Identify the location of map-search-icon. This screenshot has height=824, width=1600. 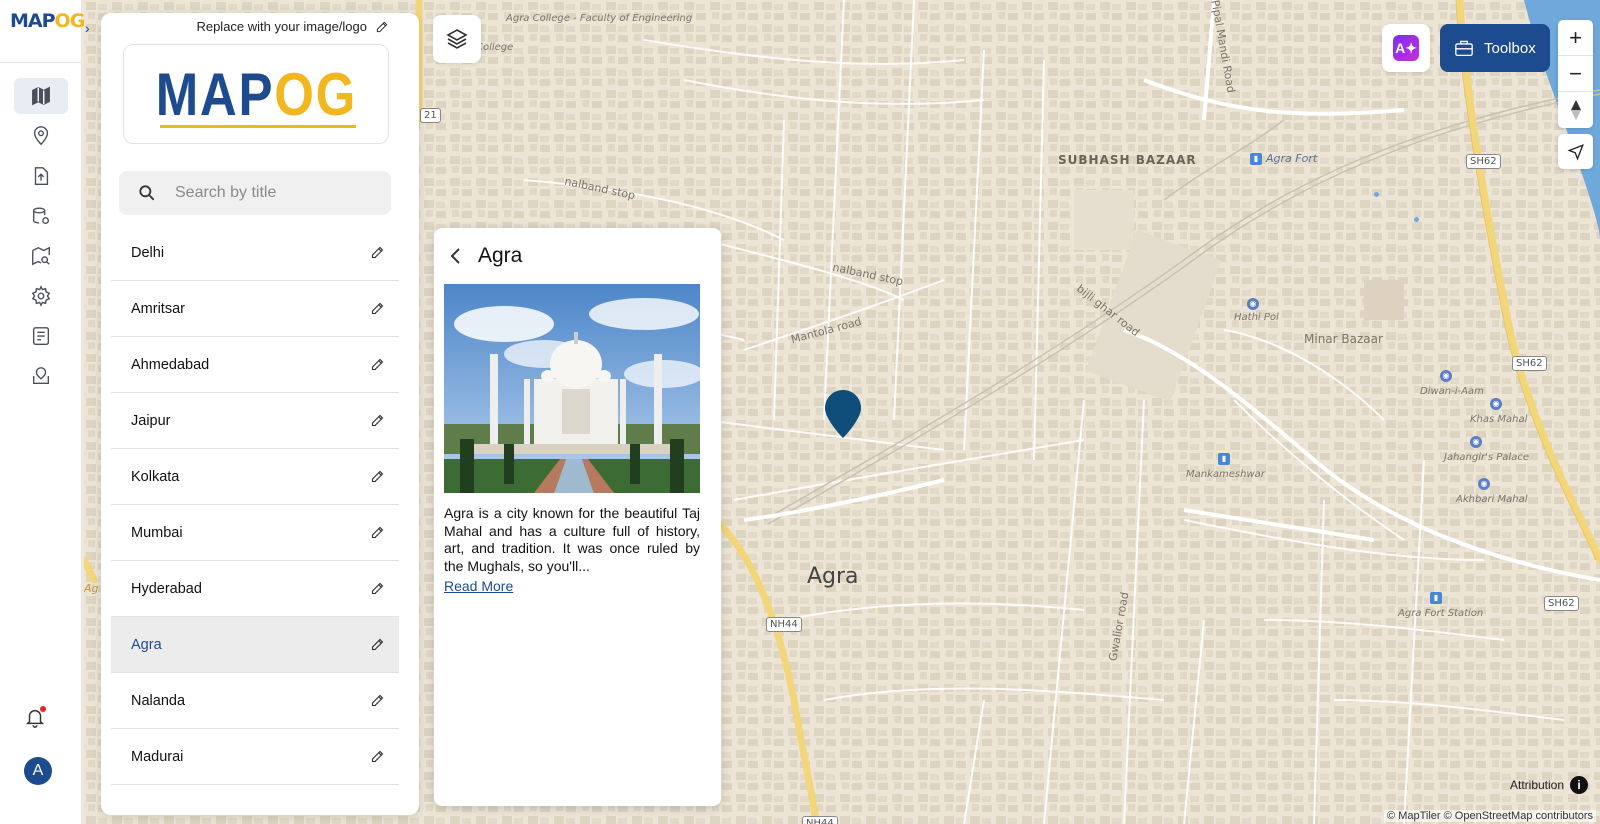
(41, 256).